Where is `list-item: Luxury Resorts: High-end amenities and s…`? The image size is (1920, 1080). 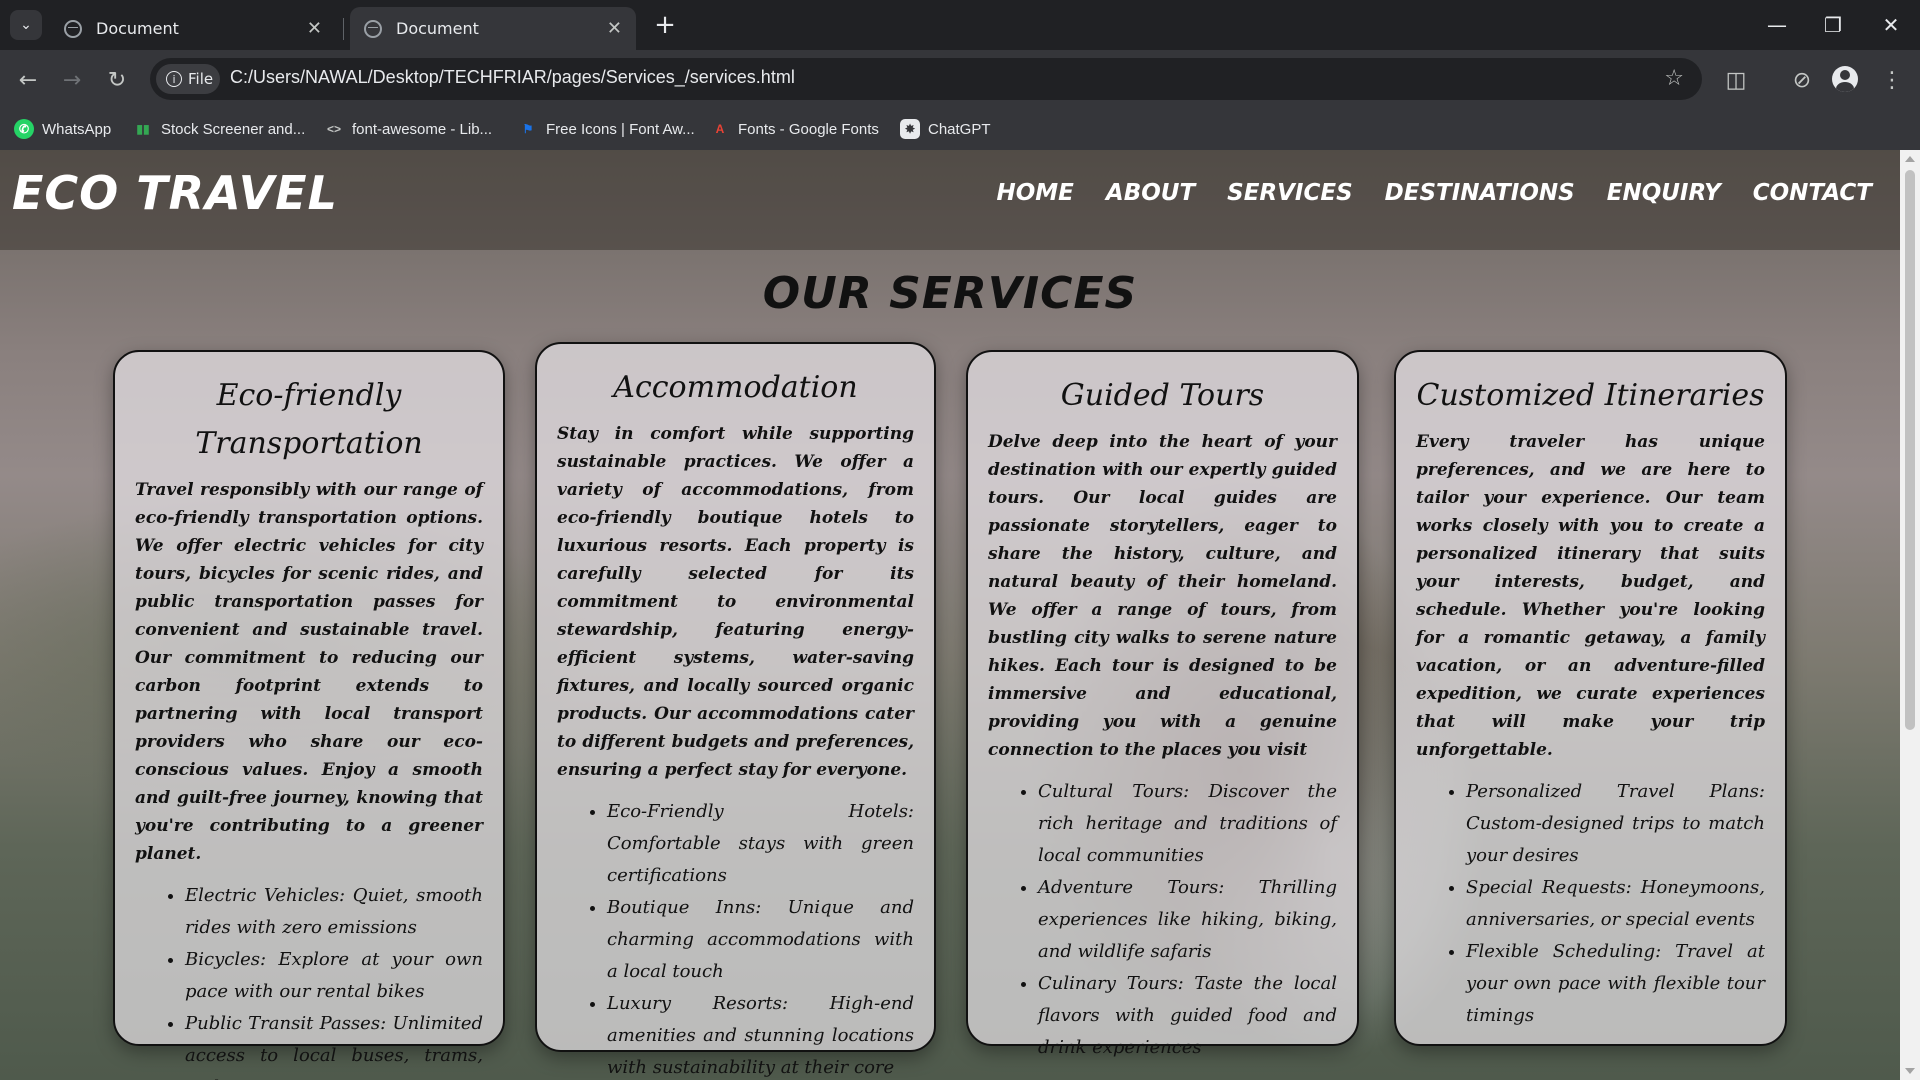 list-item: Luxury Resorts: High-end amenities and s… is located at coordinates (760, 1034).